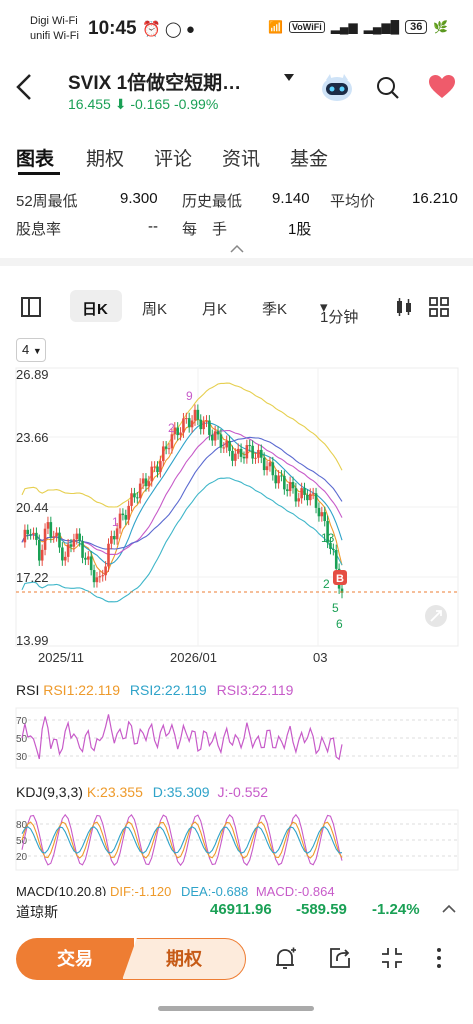 The width and height of the screenshot is (473, 1024). Describe the element at coordinates (31, 307) in the screenshot. I see `layout-toggle-icon` at that location.